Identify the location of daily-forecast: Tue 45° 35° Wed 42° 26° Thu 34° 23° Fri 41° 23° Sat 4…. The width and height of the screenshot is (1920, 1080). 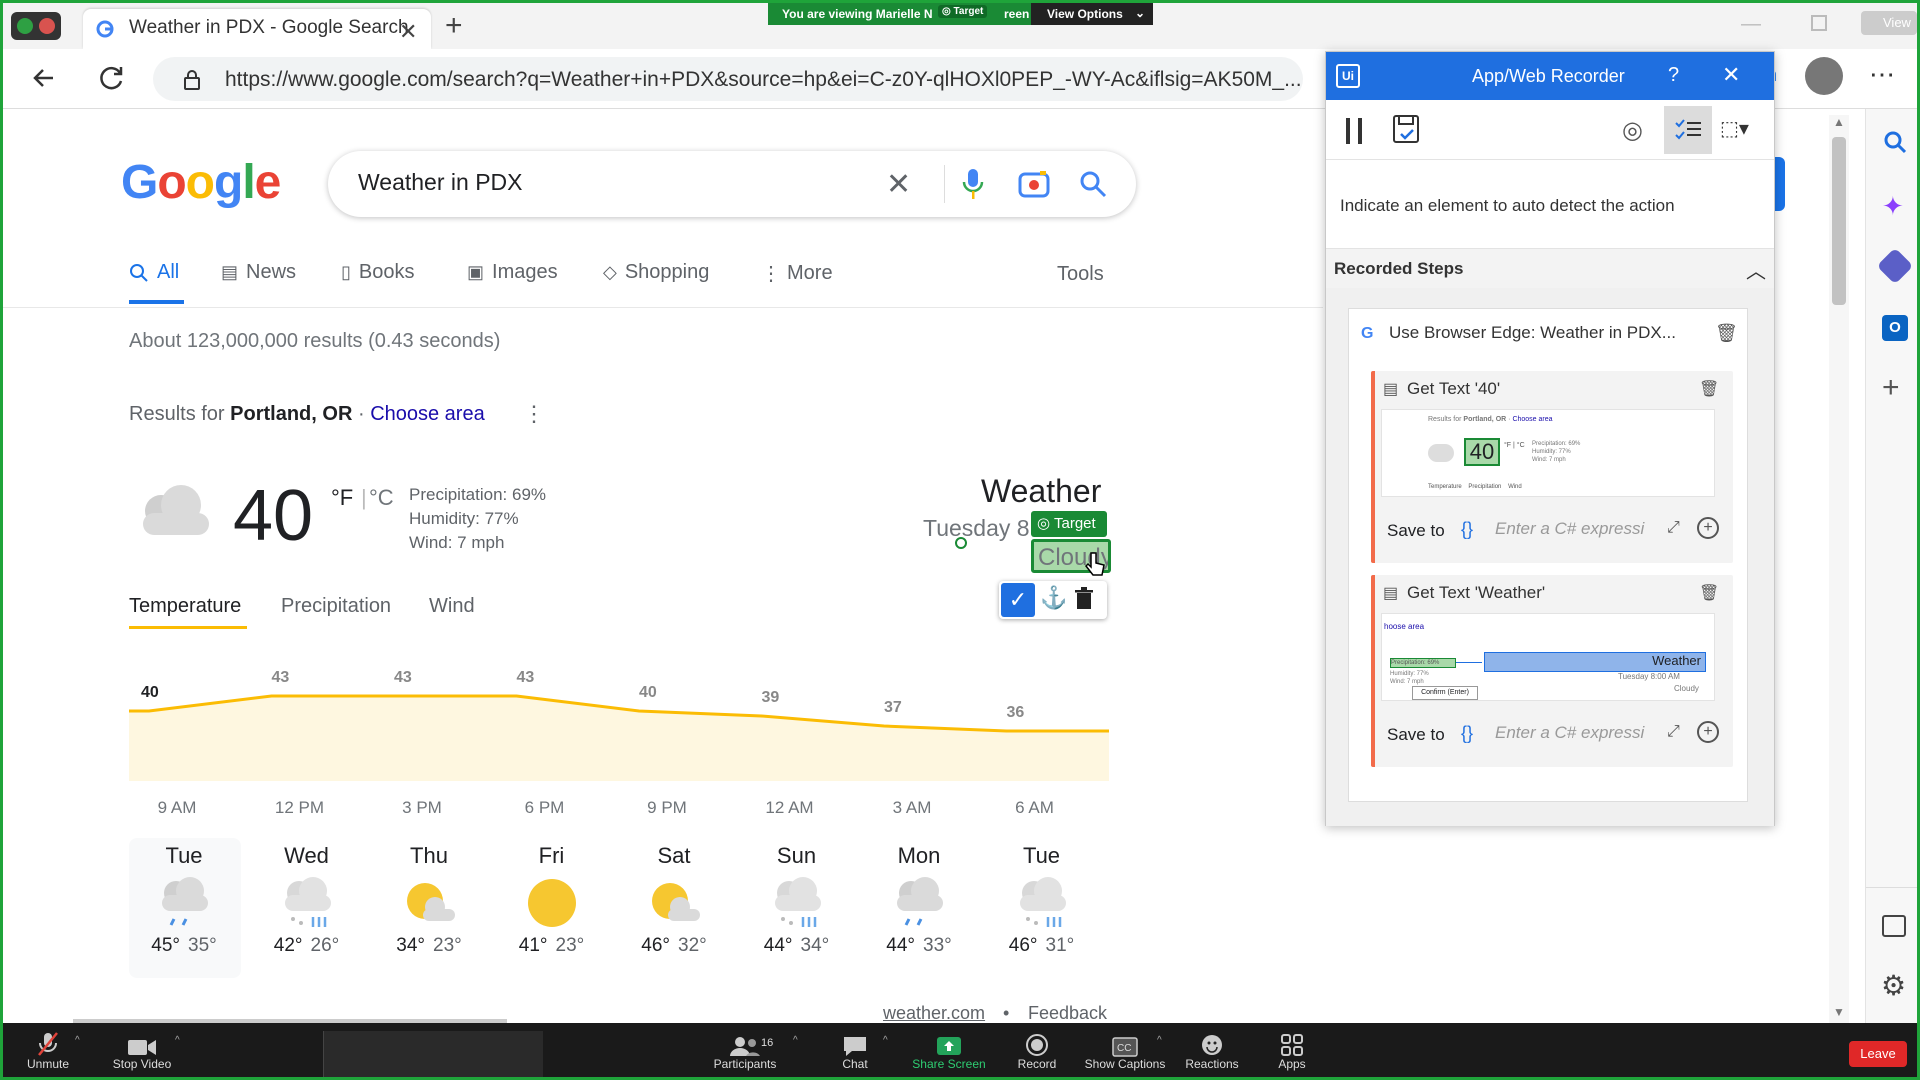
(619, 913).